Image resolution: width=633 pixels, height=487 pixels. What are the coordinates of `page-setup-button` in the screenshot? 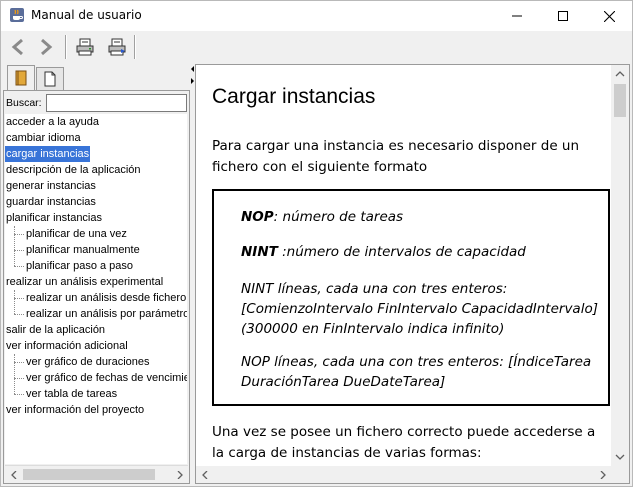 It's located at (117, 47).